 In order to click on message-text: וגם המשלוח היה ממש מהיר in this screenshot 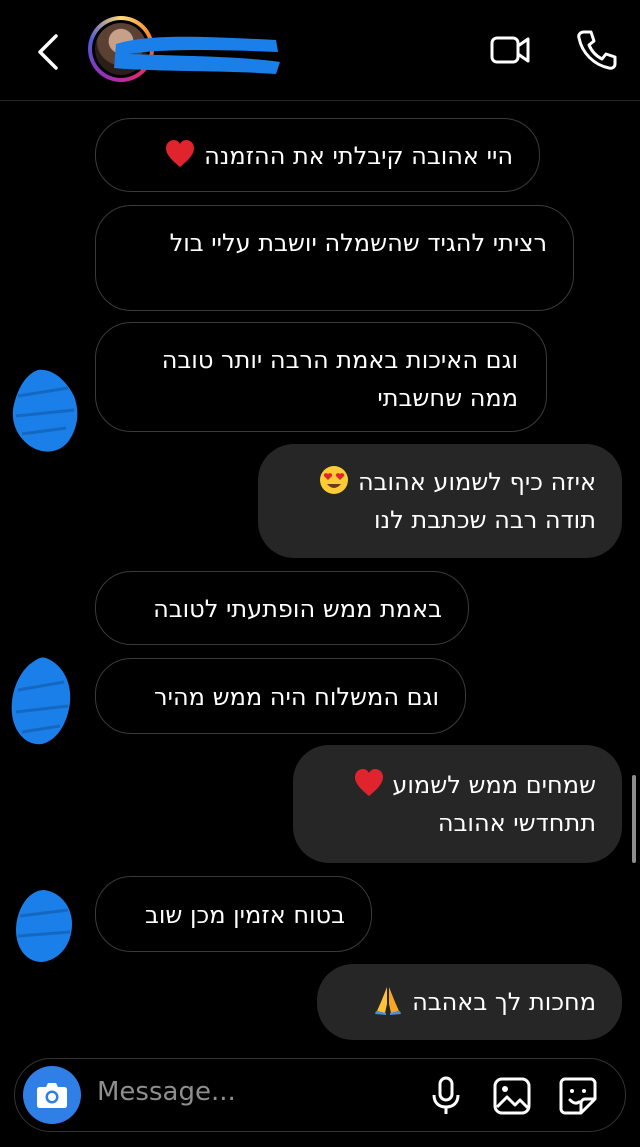, I will do `click(296, 697)`.